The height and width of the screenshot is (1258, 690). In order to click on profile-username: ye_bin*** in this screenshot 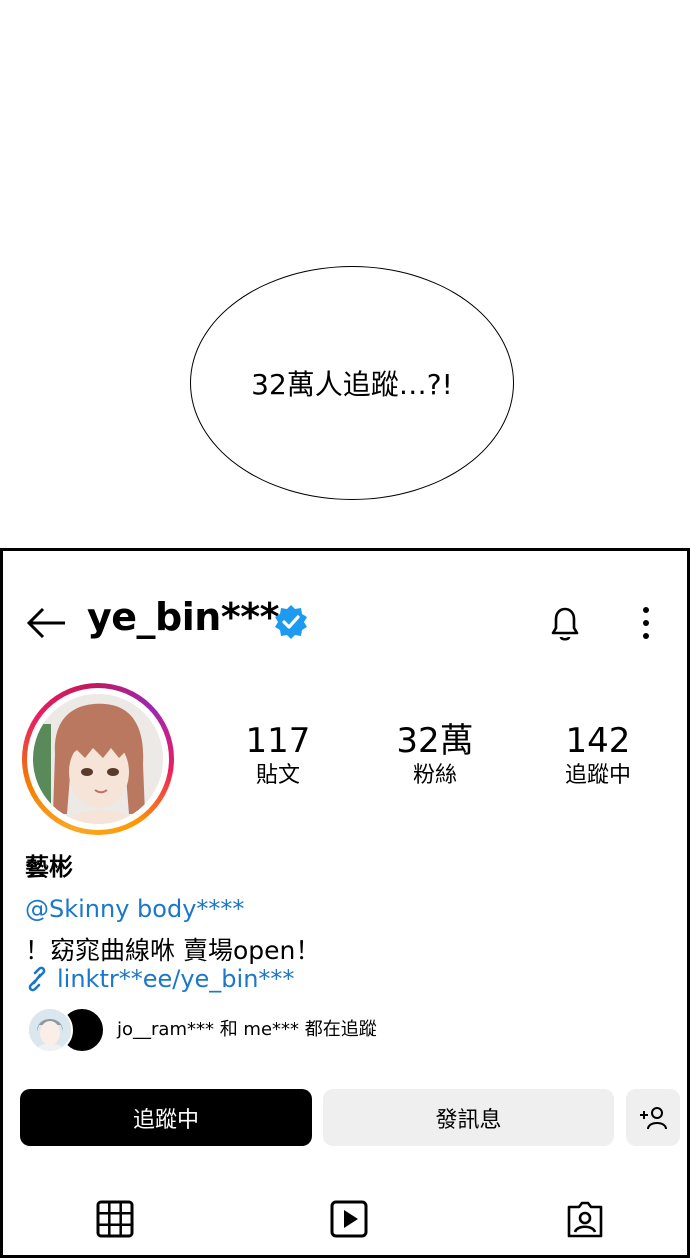, I will do `click(183, 617)`.